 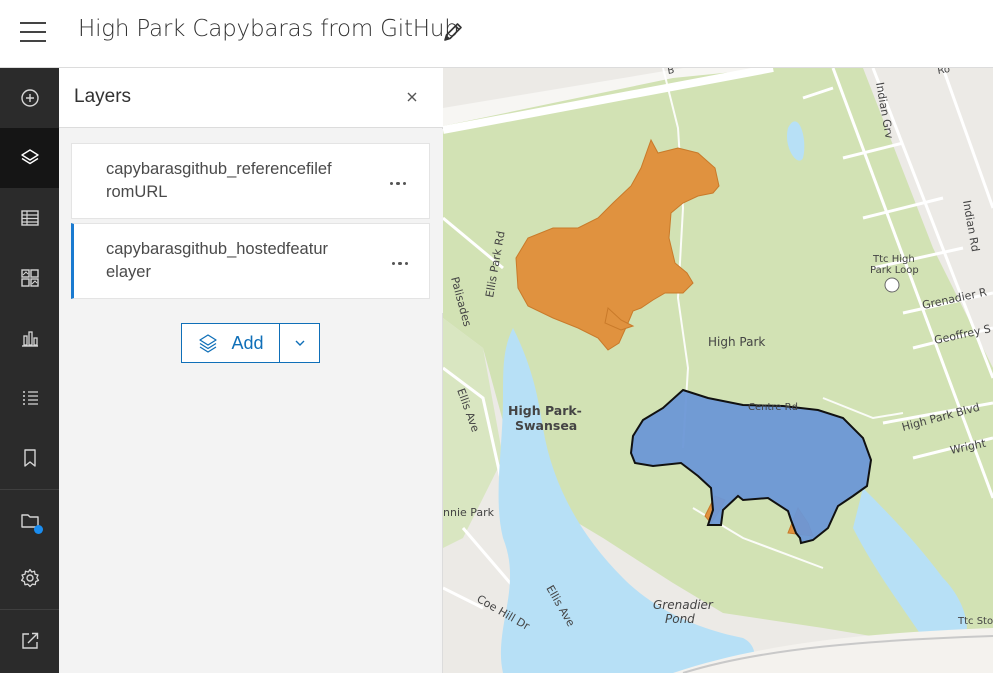 I want to click on settings-action-button, so click(x=29, y=578).